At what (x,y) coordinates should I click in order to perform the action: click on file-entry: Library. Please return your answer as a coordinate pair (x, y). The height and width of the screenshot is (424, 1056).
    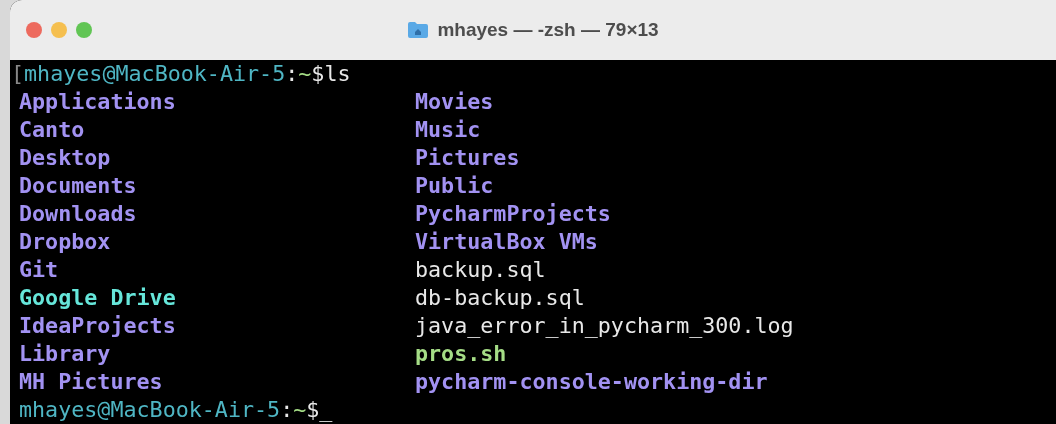
    Looking at the image, I should click on (65, 353).